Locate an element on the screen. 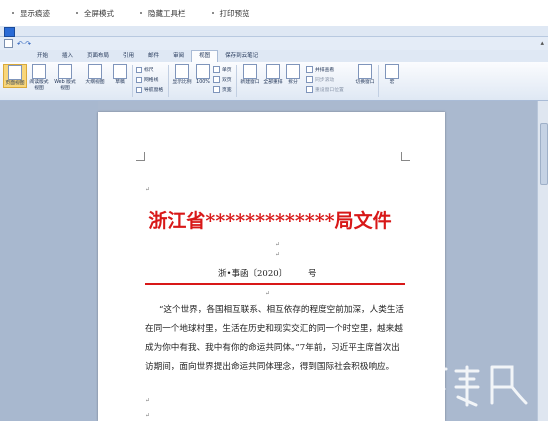  top-toolbar: 显示痕迹 全屏模式 隐藏工具栏 打印预览 is located at coordinates (274, 13).